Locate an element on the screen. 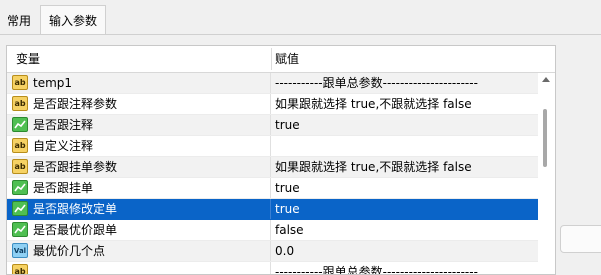 The width and height of the screenshot is (601, 275). tab-input-parameters: 输入参数 is located at coordinates (73, 20).